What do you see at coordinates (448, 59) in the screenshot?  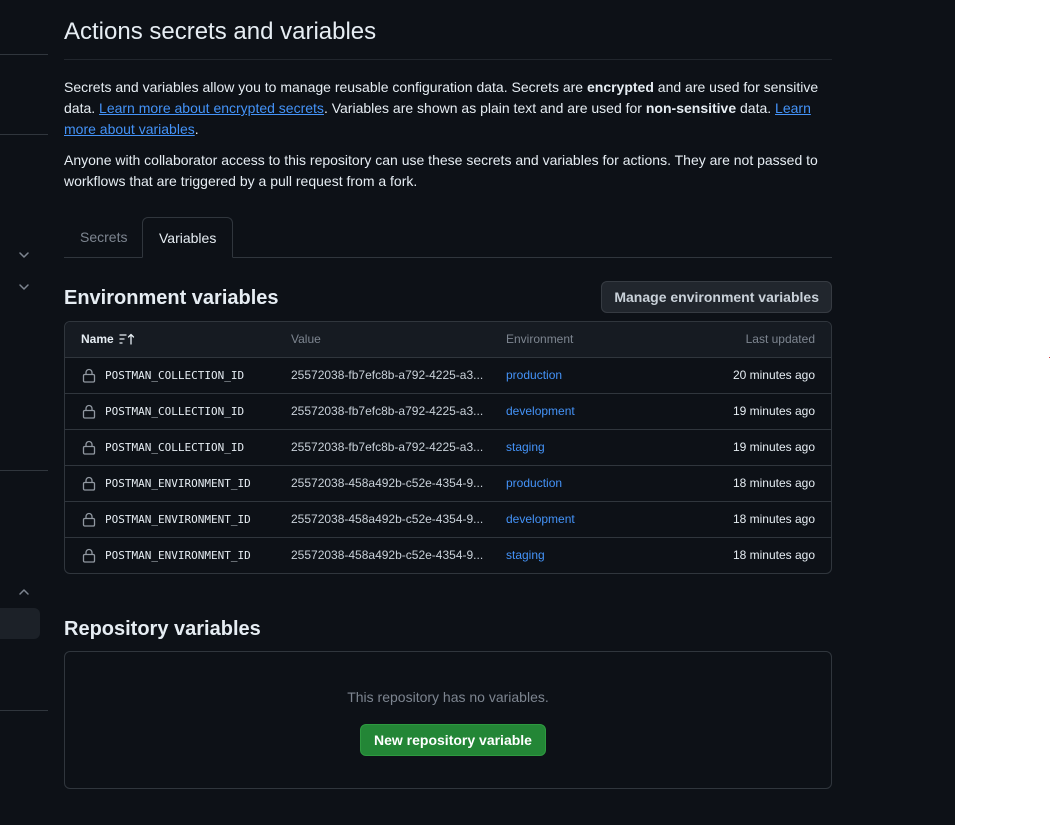 I see `title-divider` at bounding box center [448, 59].